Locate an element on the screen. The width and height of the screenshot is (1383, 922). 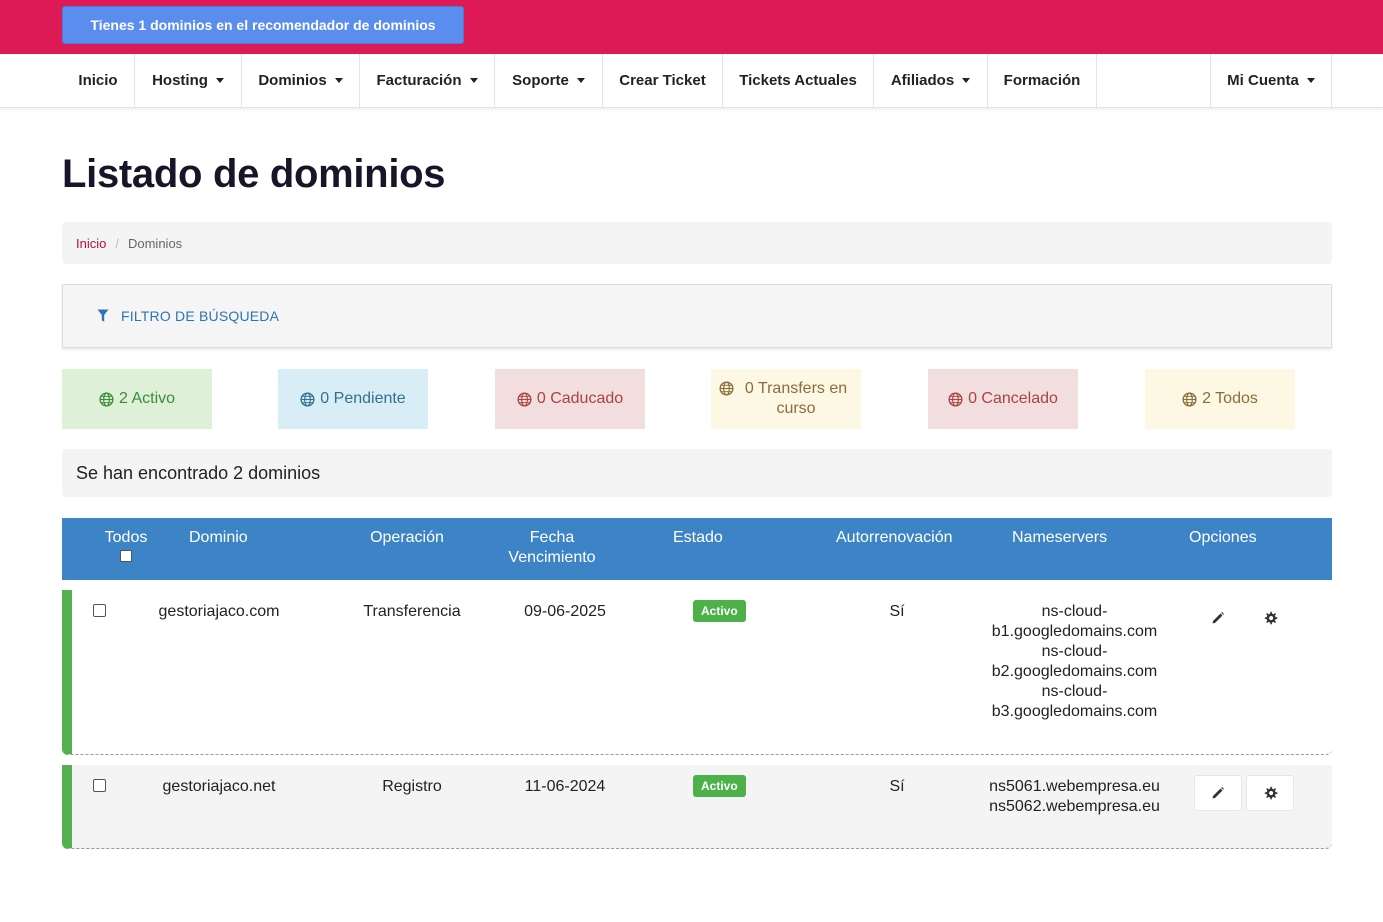
header-todos-label: Todos is located at coordinates (126, 537).